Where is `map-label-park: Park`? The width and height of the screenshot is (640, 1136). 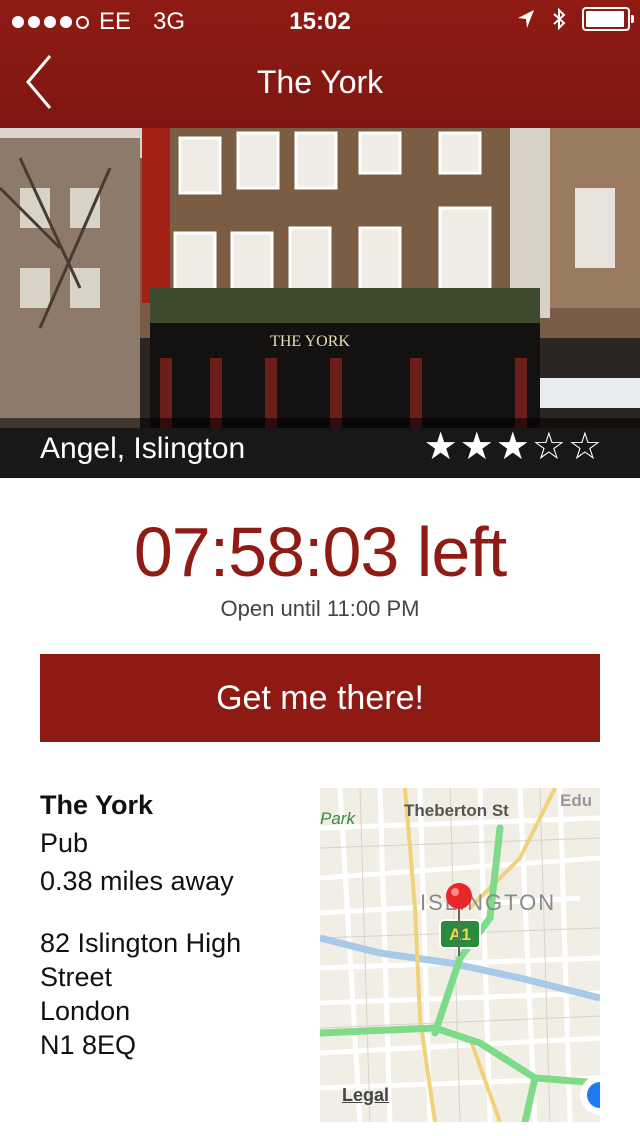 map-label-park: Park is located at coordinates (338, 818).